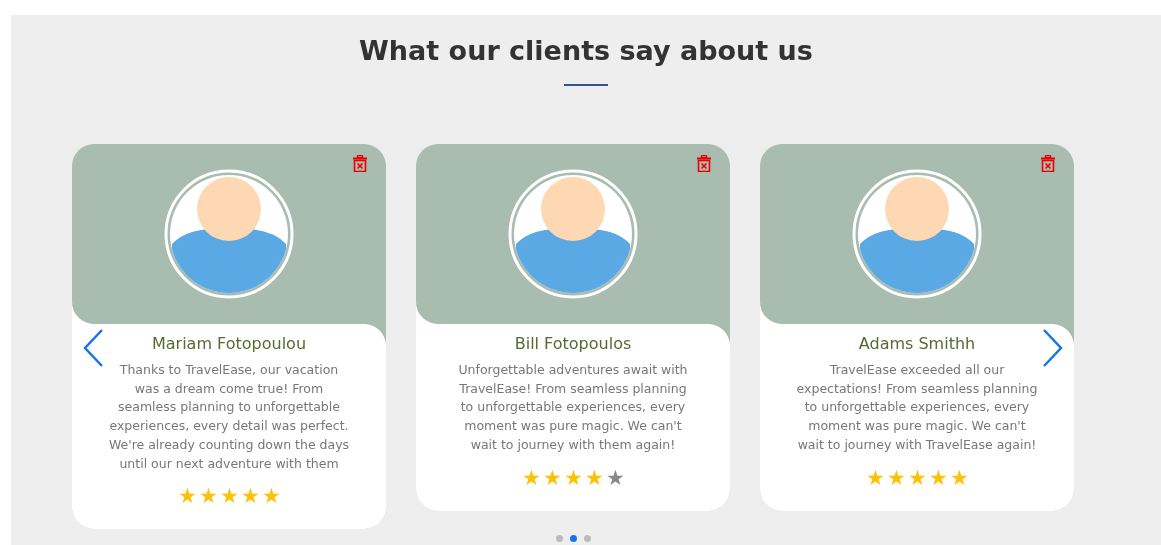  I want to click on testimonial-text: Unforgettable adventures await with TravelEase! From seamless planning to unforgettable experiences, every moment was pure magic. We can't wait to journey with them again!, so click(573, 407).